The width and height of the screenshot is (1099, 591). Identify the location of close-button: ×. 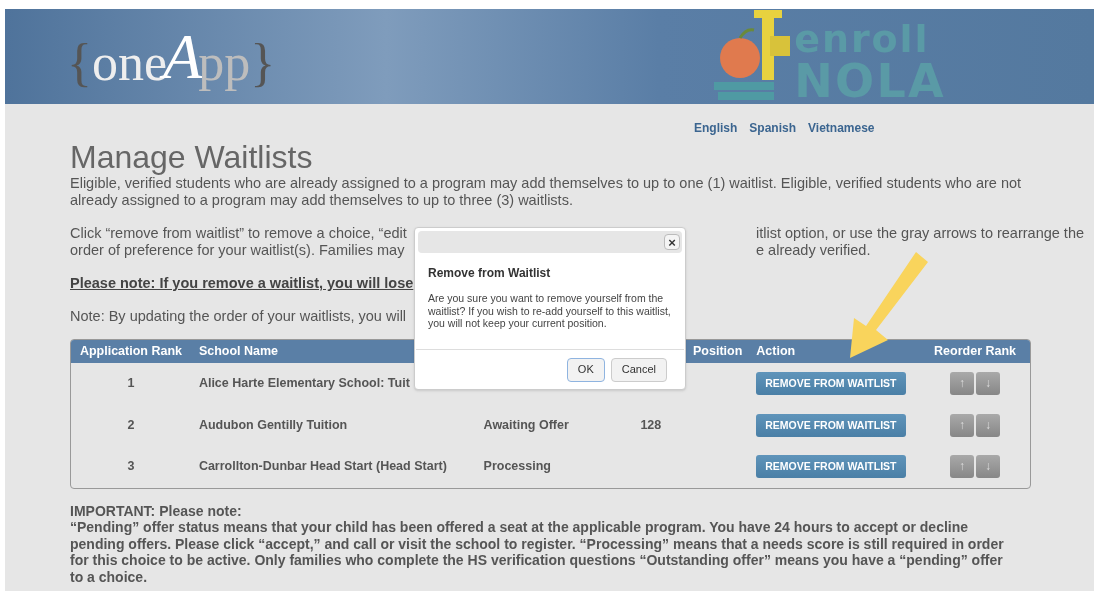
(672, 242).